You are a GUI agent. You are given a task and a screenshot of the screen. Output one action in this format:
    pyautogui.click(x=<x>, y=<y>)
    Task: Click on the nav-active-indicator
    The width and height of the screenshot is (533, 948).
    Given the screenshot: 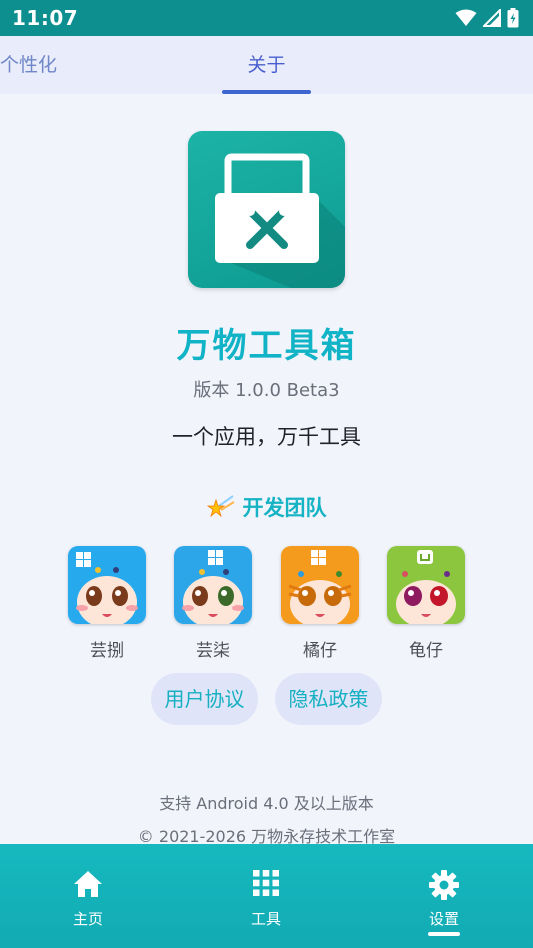 What is the action you would take?
    pyautogui.click(x=444, y=934)
    